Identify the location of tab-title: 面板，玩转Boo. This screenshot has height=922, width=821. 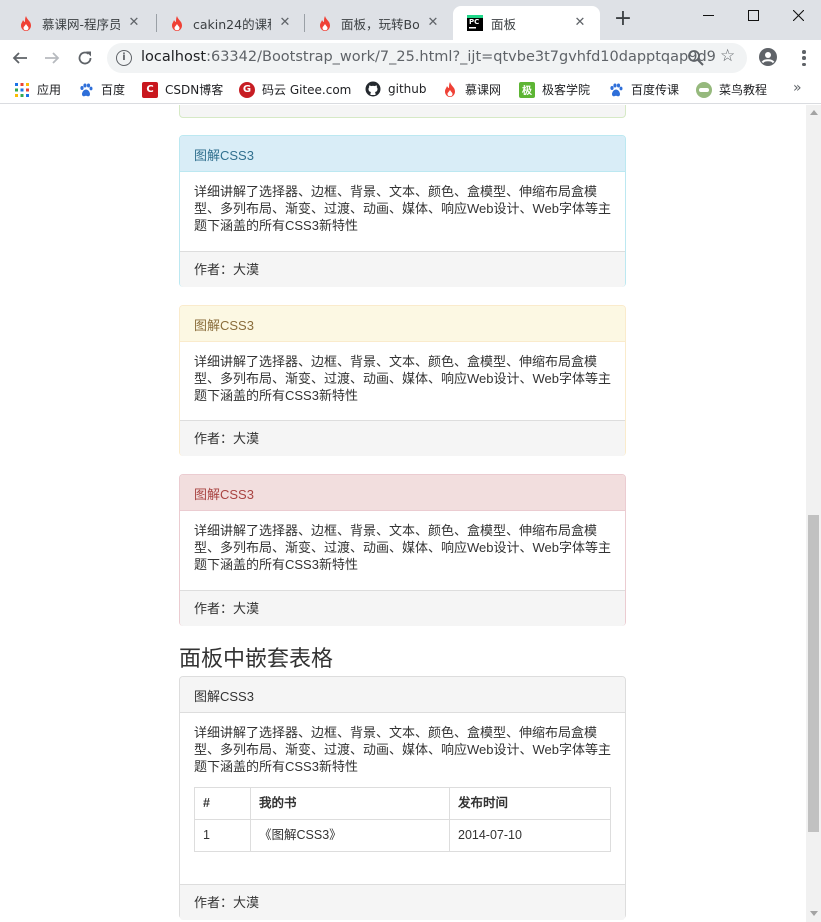
(380, 24).